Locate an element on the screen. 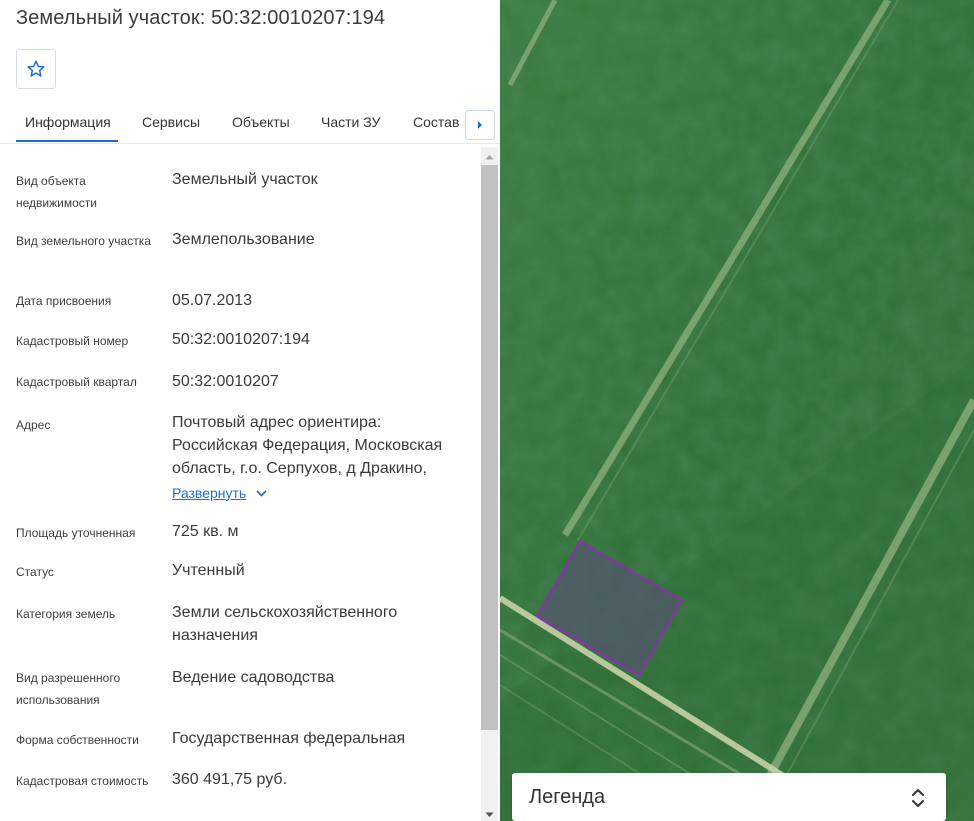 The width and height of the screenshot is (974, 821). label-land-category: Категория земель is located at coordinates (66, 614).